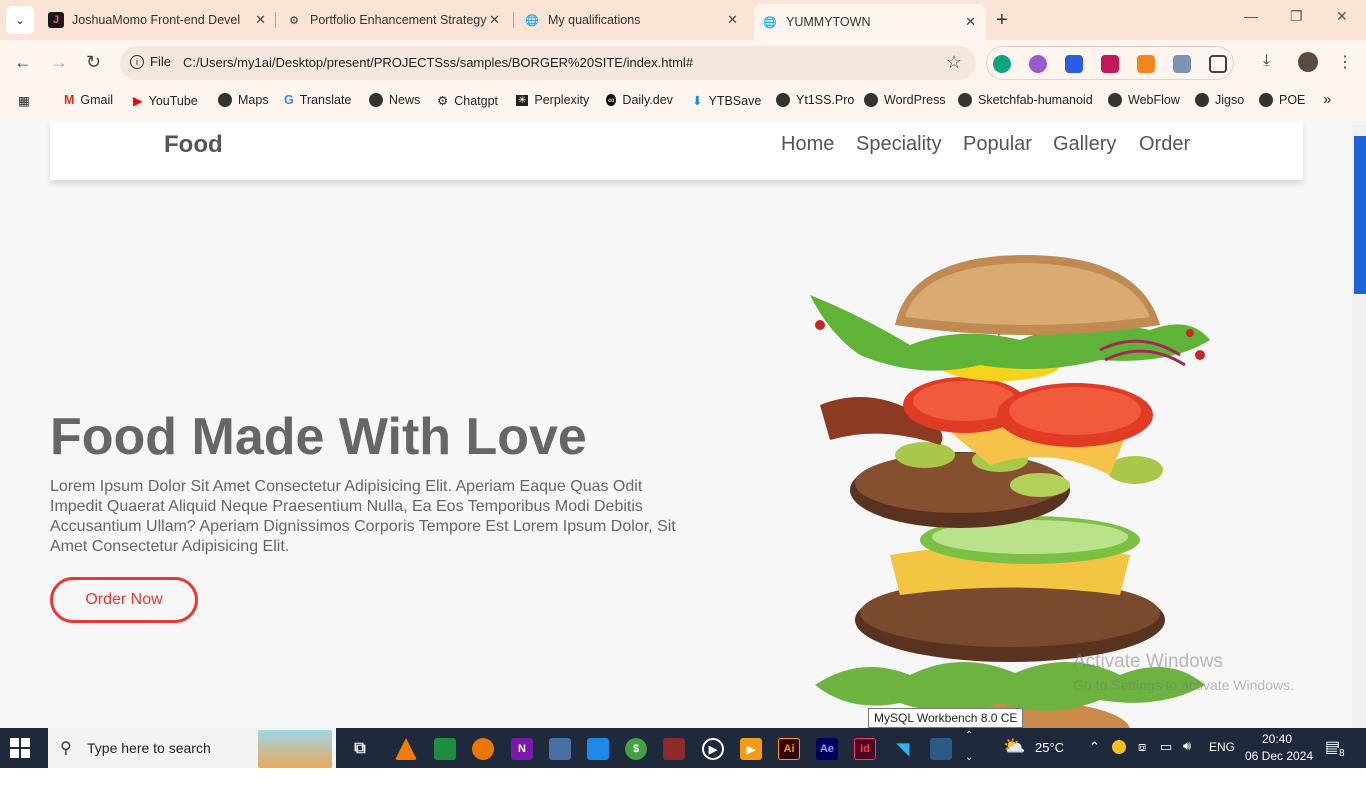 The width and height of the screenshot is (1366, 805). Describe the element at coordinates (1144, 100) in the screenshot. I see `bookmark-webflow: WebFlow` at that location.